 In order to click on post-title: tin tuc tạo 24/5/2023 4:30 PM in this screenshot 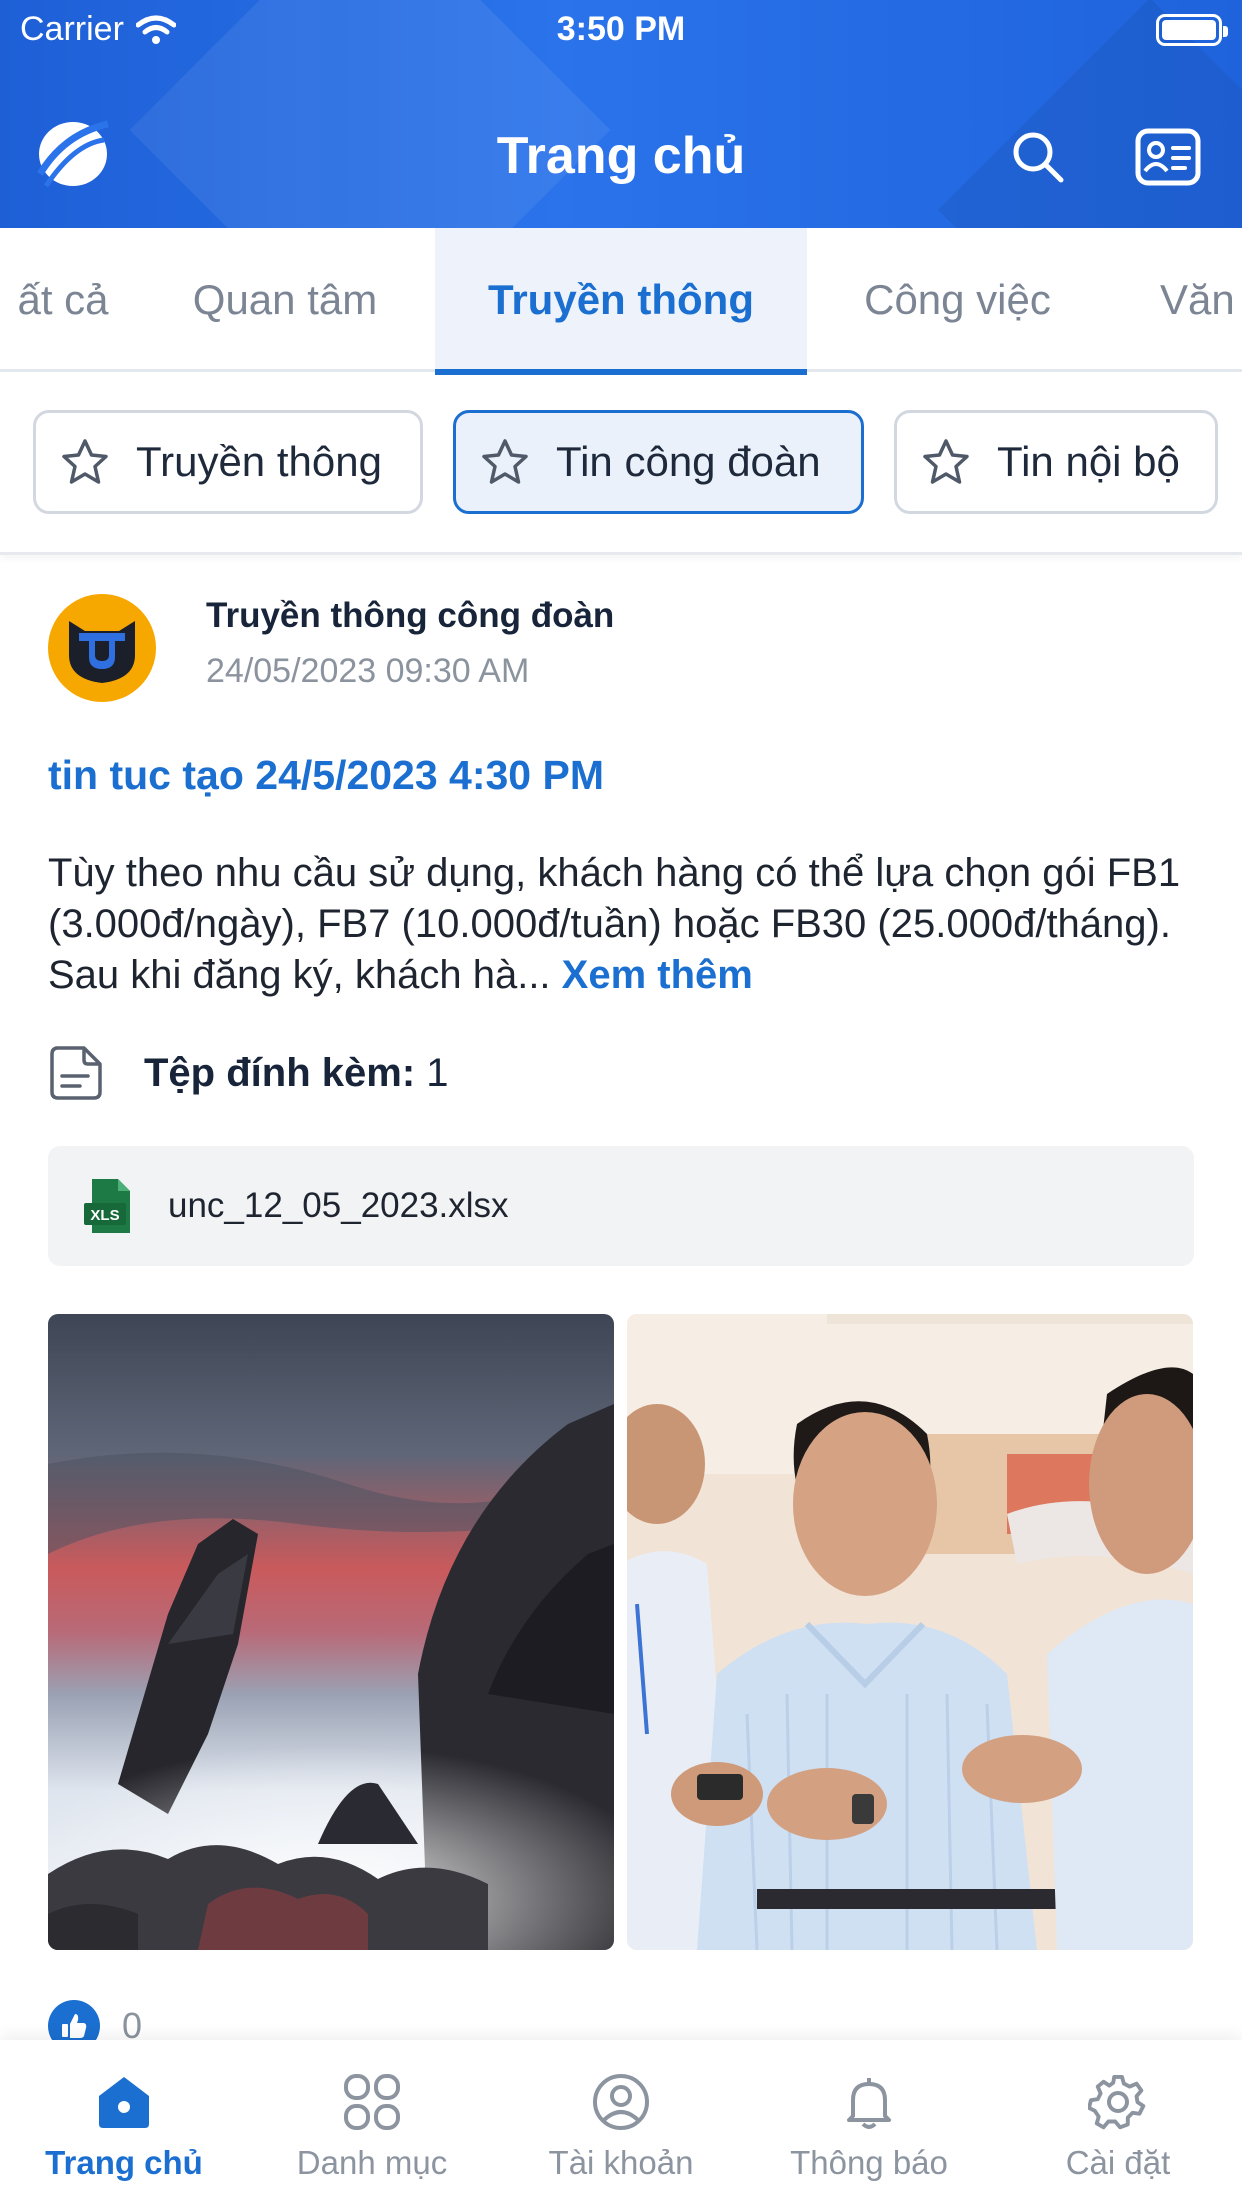, I will do `click(326, 775)`.